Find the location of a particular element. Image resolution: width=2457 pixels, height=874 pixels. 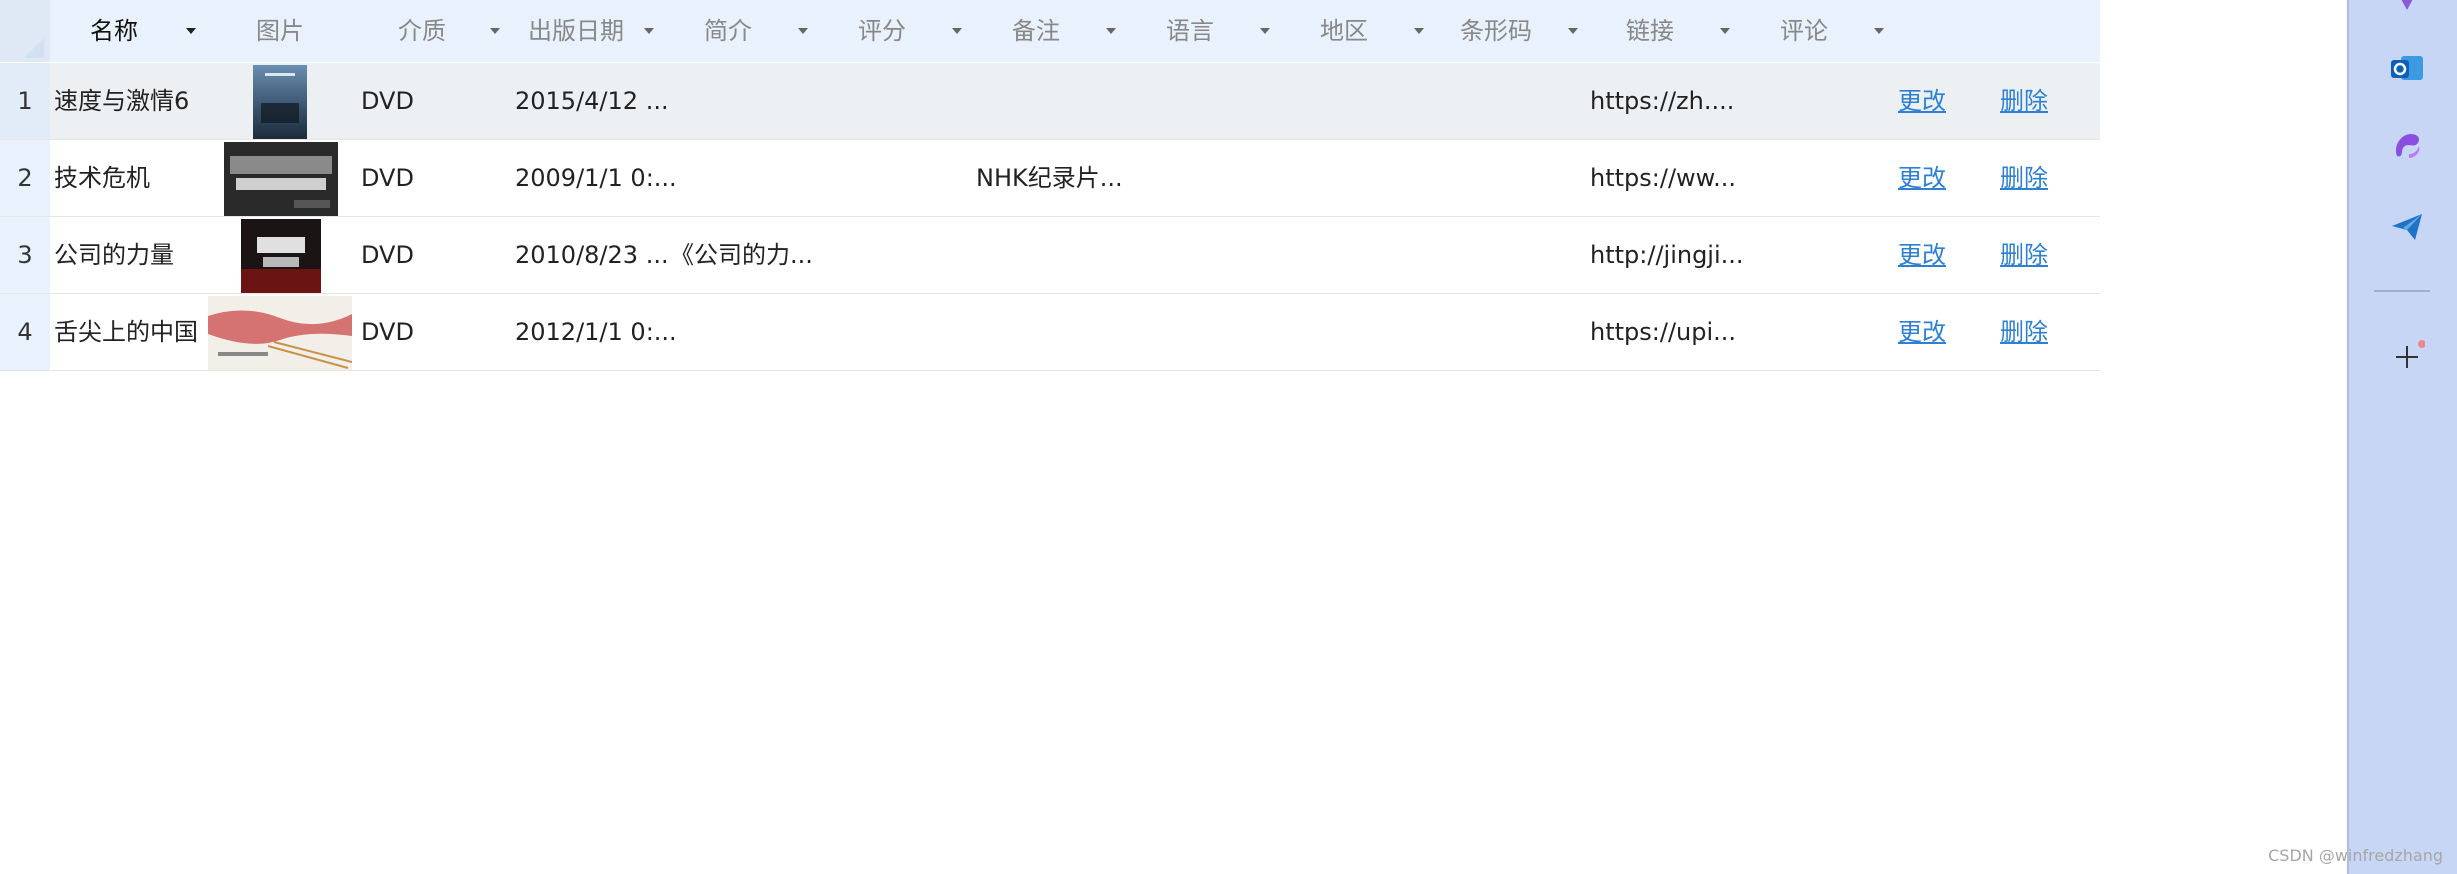

cell-name: 技术危机 is located at coordinates (102, 178).